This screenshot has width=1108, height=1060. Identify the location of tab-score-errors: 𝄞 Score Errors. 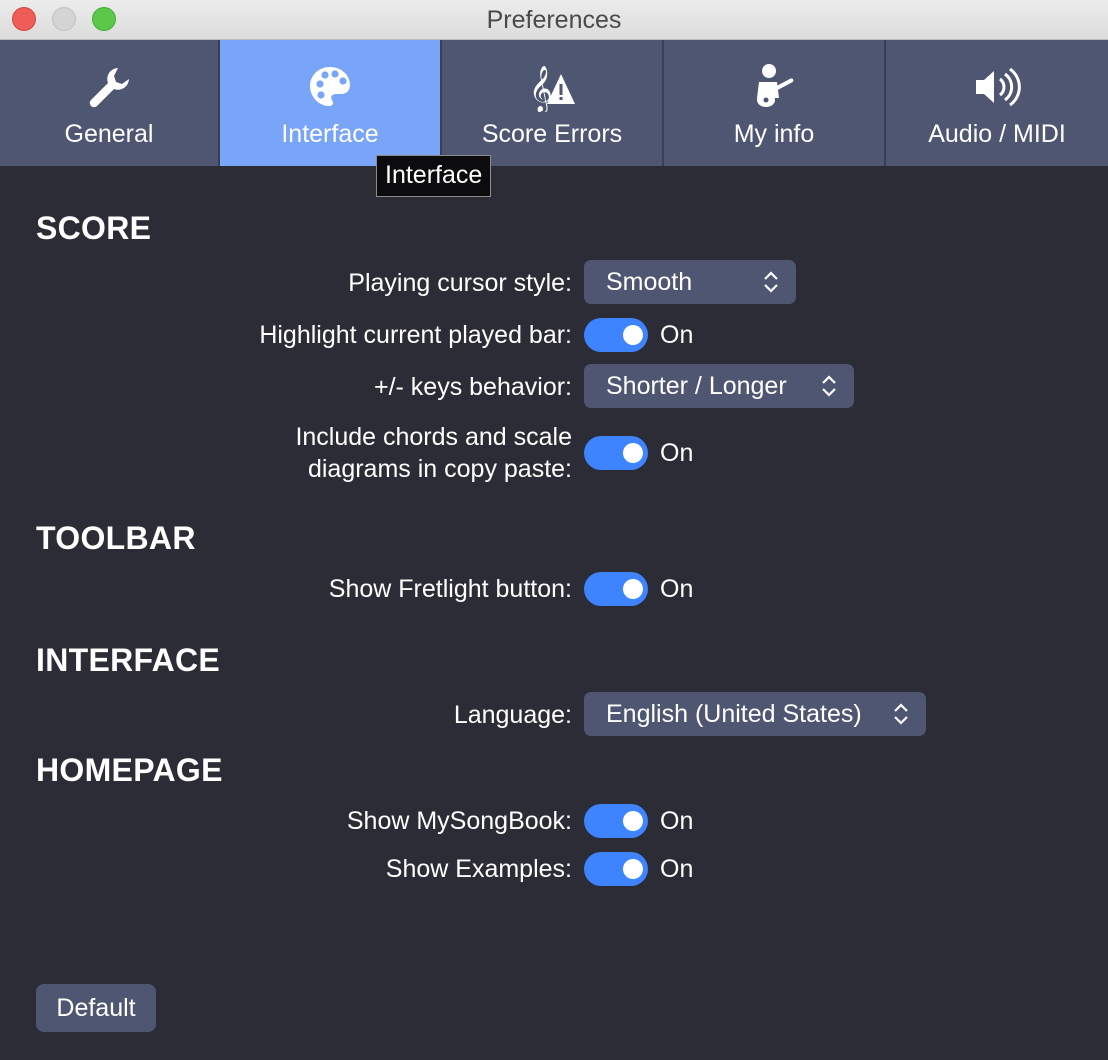
(553, 103).